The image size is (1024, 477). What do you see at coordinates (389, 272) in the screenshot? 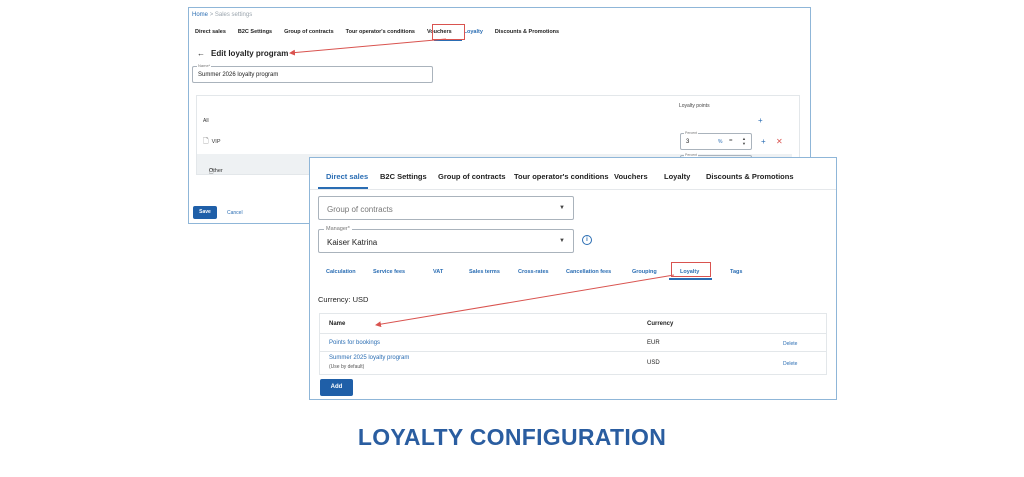
I see `subtab-service-fees: Service fees` at bounding box center [389, 272].